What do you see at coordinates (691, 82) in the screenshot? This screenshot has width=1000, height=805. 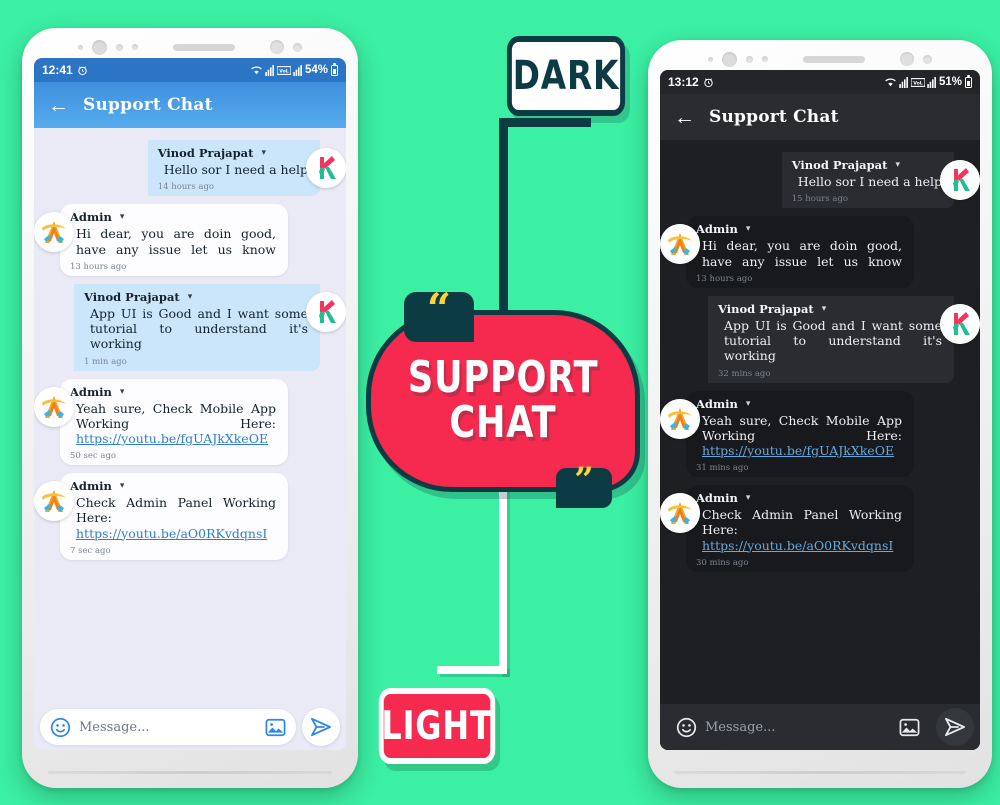 I see `status-left-group: 13:12` at bounding box center [691, 82].